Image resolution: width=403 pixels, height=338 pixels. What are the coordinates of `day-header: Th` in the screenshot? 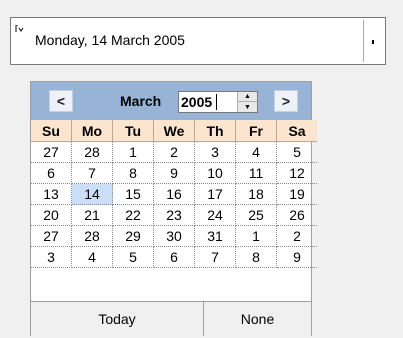 It's located at (215, 131).